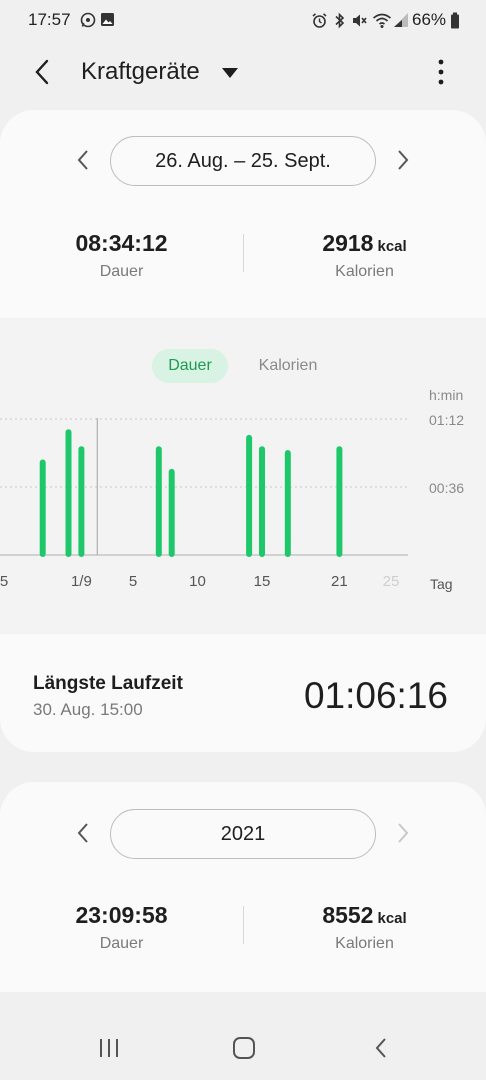  I want to click on calories-value: 2918, so click(348, 243).